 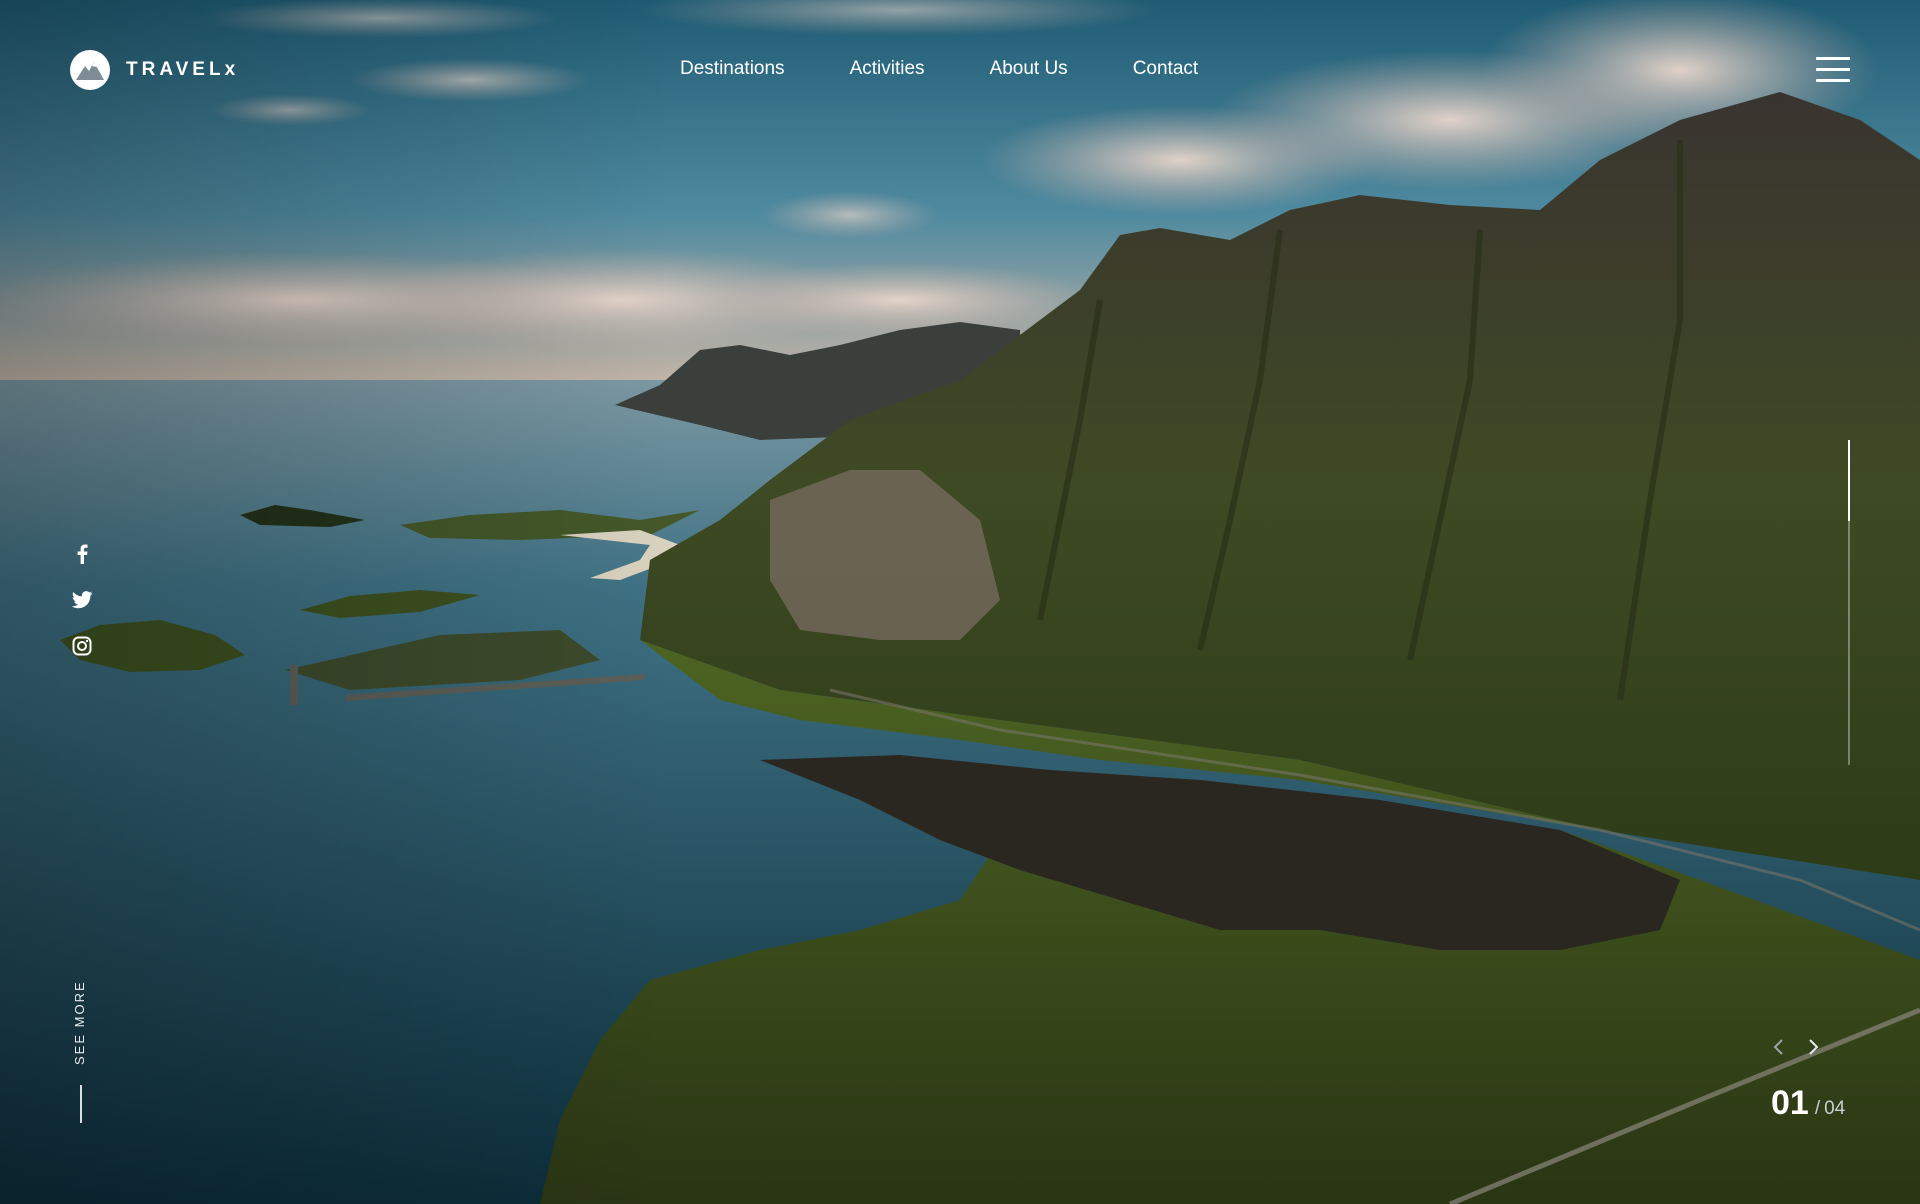 I want to click on brand-name: TRAVELx, so click(x=183, y=69).